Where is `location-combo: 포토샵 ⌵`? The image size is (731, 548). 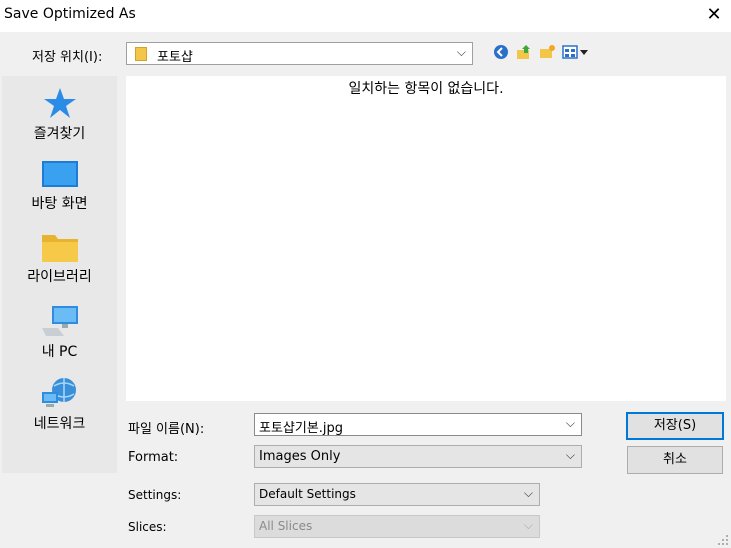
location-combo: 포토샵 ⌵ is located at coordinates (299, 53).